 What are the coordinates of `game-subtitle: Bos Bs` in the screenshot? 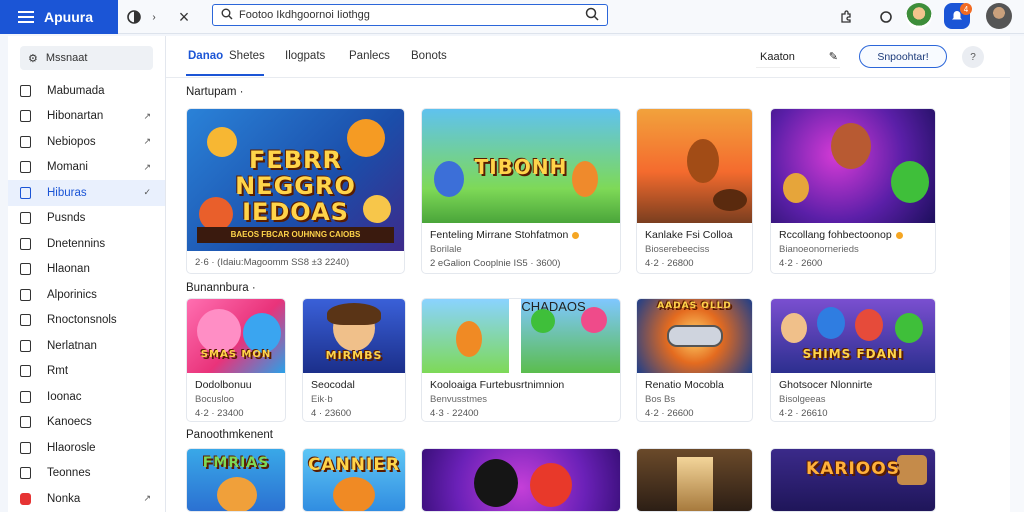 It's located at (660, 399).